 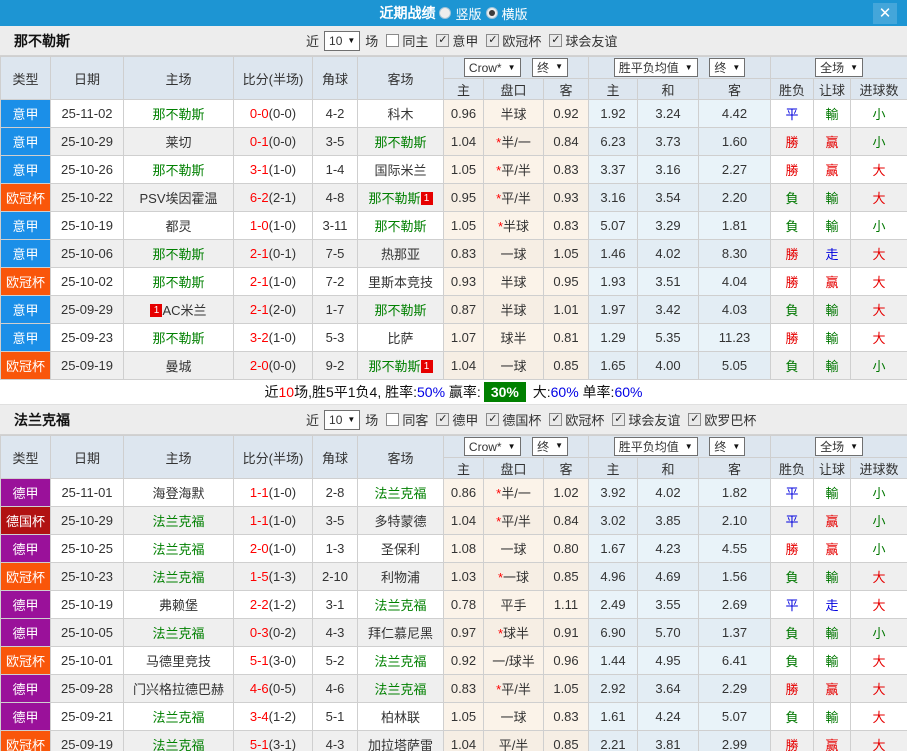 I want to click on result-wdl: 勝, so click(x=792, y=548).